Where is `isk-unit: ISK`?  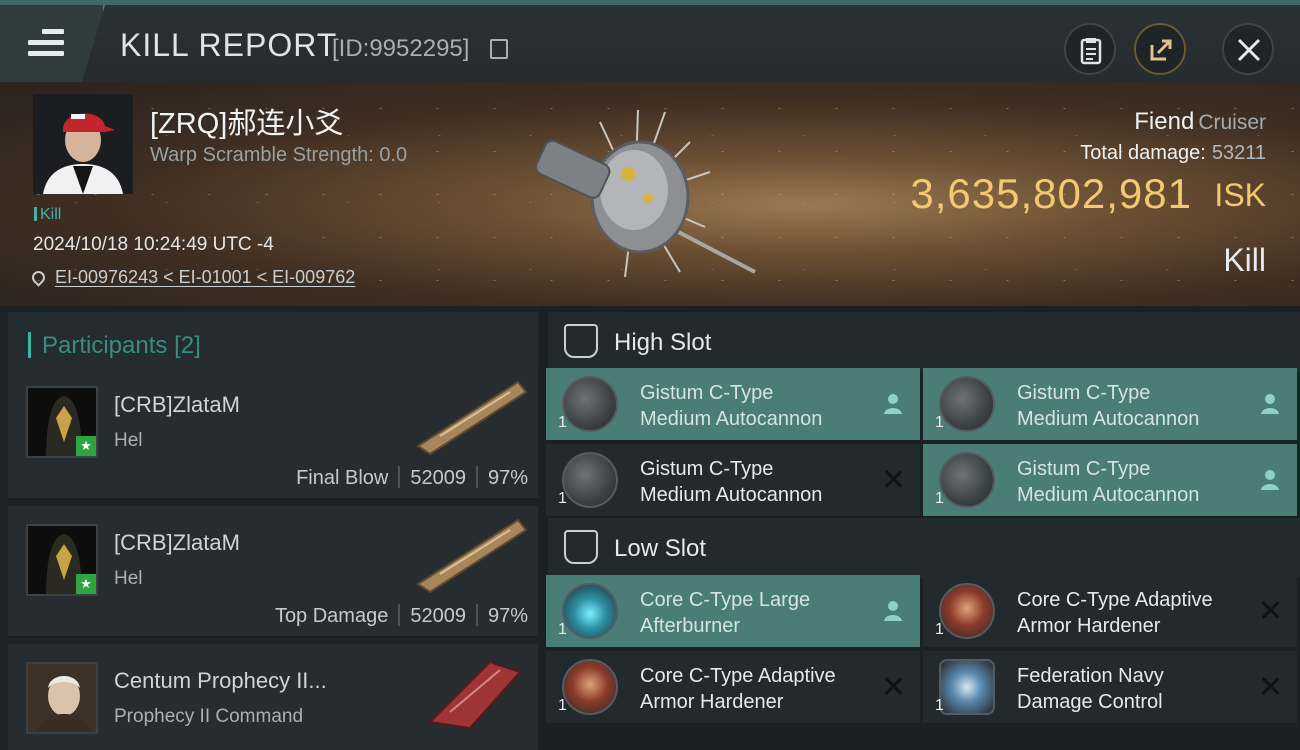
isk-unit: ISK is located at coordinates (1240, 195).